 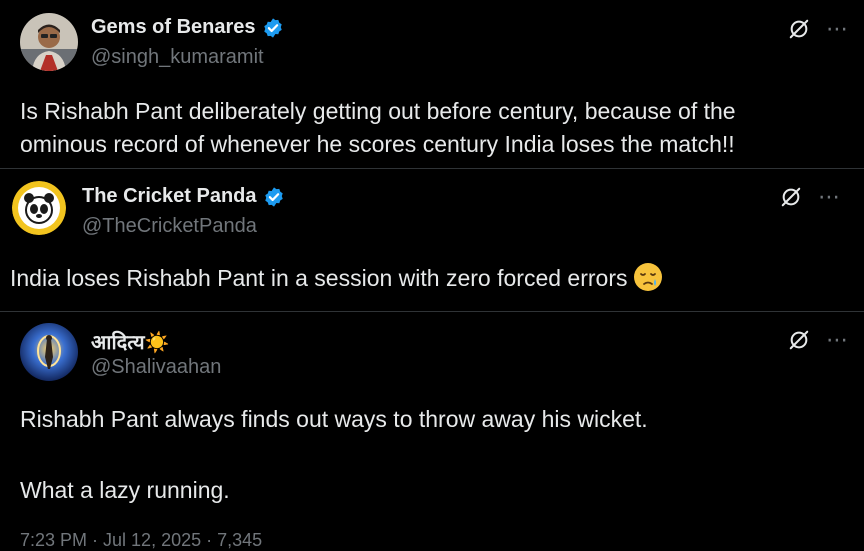 What do you see at coordinates (125, 490) in the screenshot?
I see `tweet-text-line: What a lazy running.` at bounding box center [125, 490].